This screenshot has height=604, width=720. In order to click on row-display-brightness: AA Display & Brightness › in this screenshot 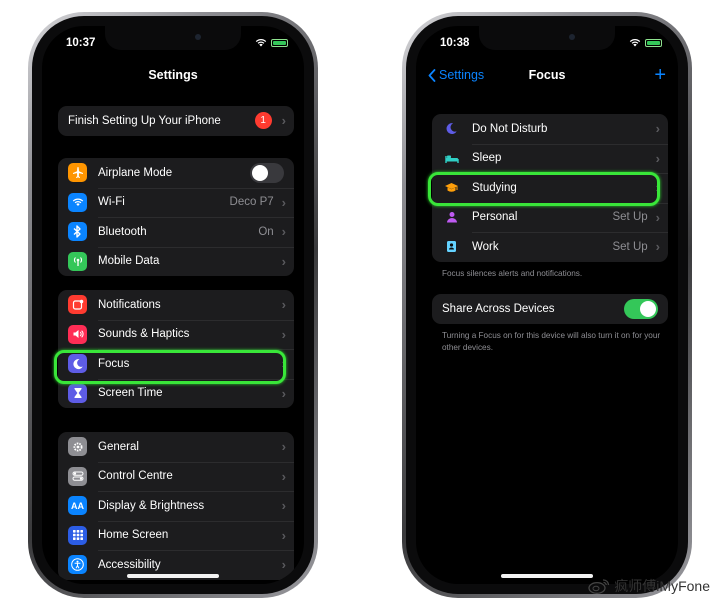, I will do `click(176, 506)`.